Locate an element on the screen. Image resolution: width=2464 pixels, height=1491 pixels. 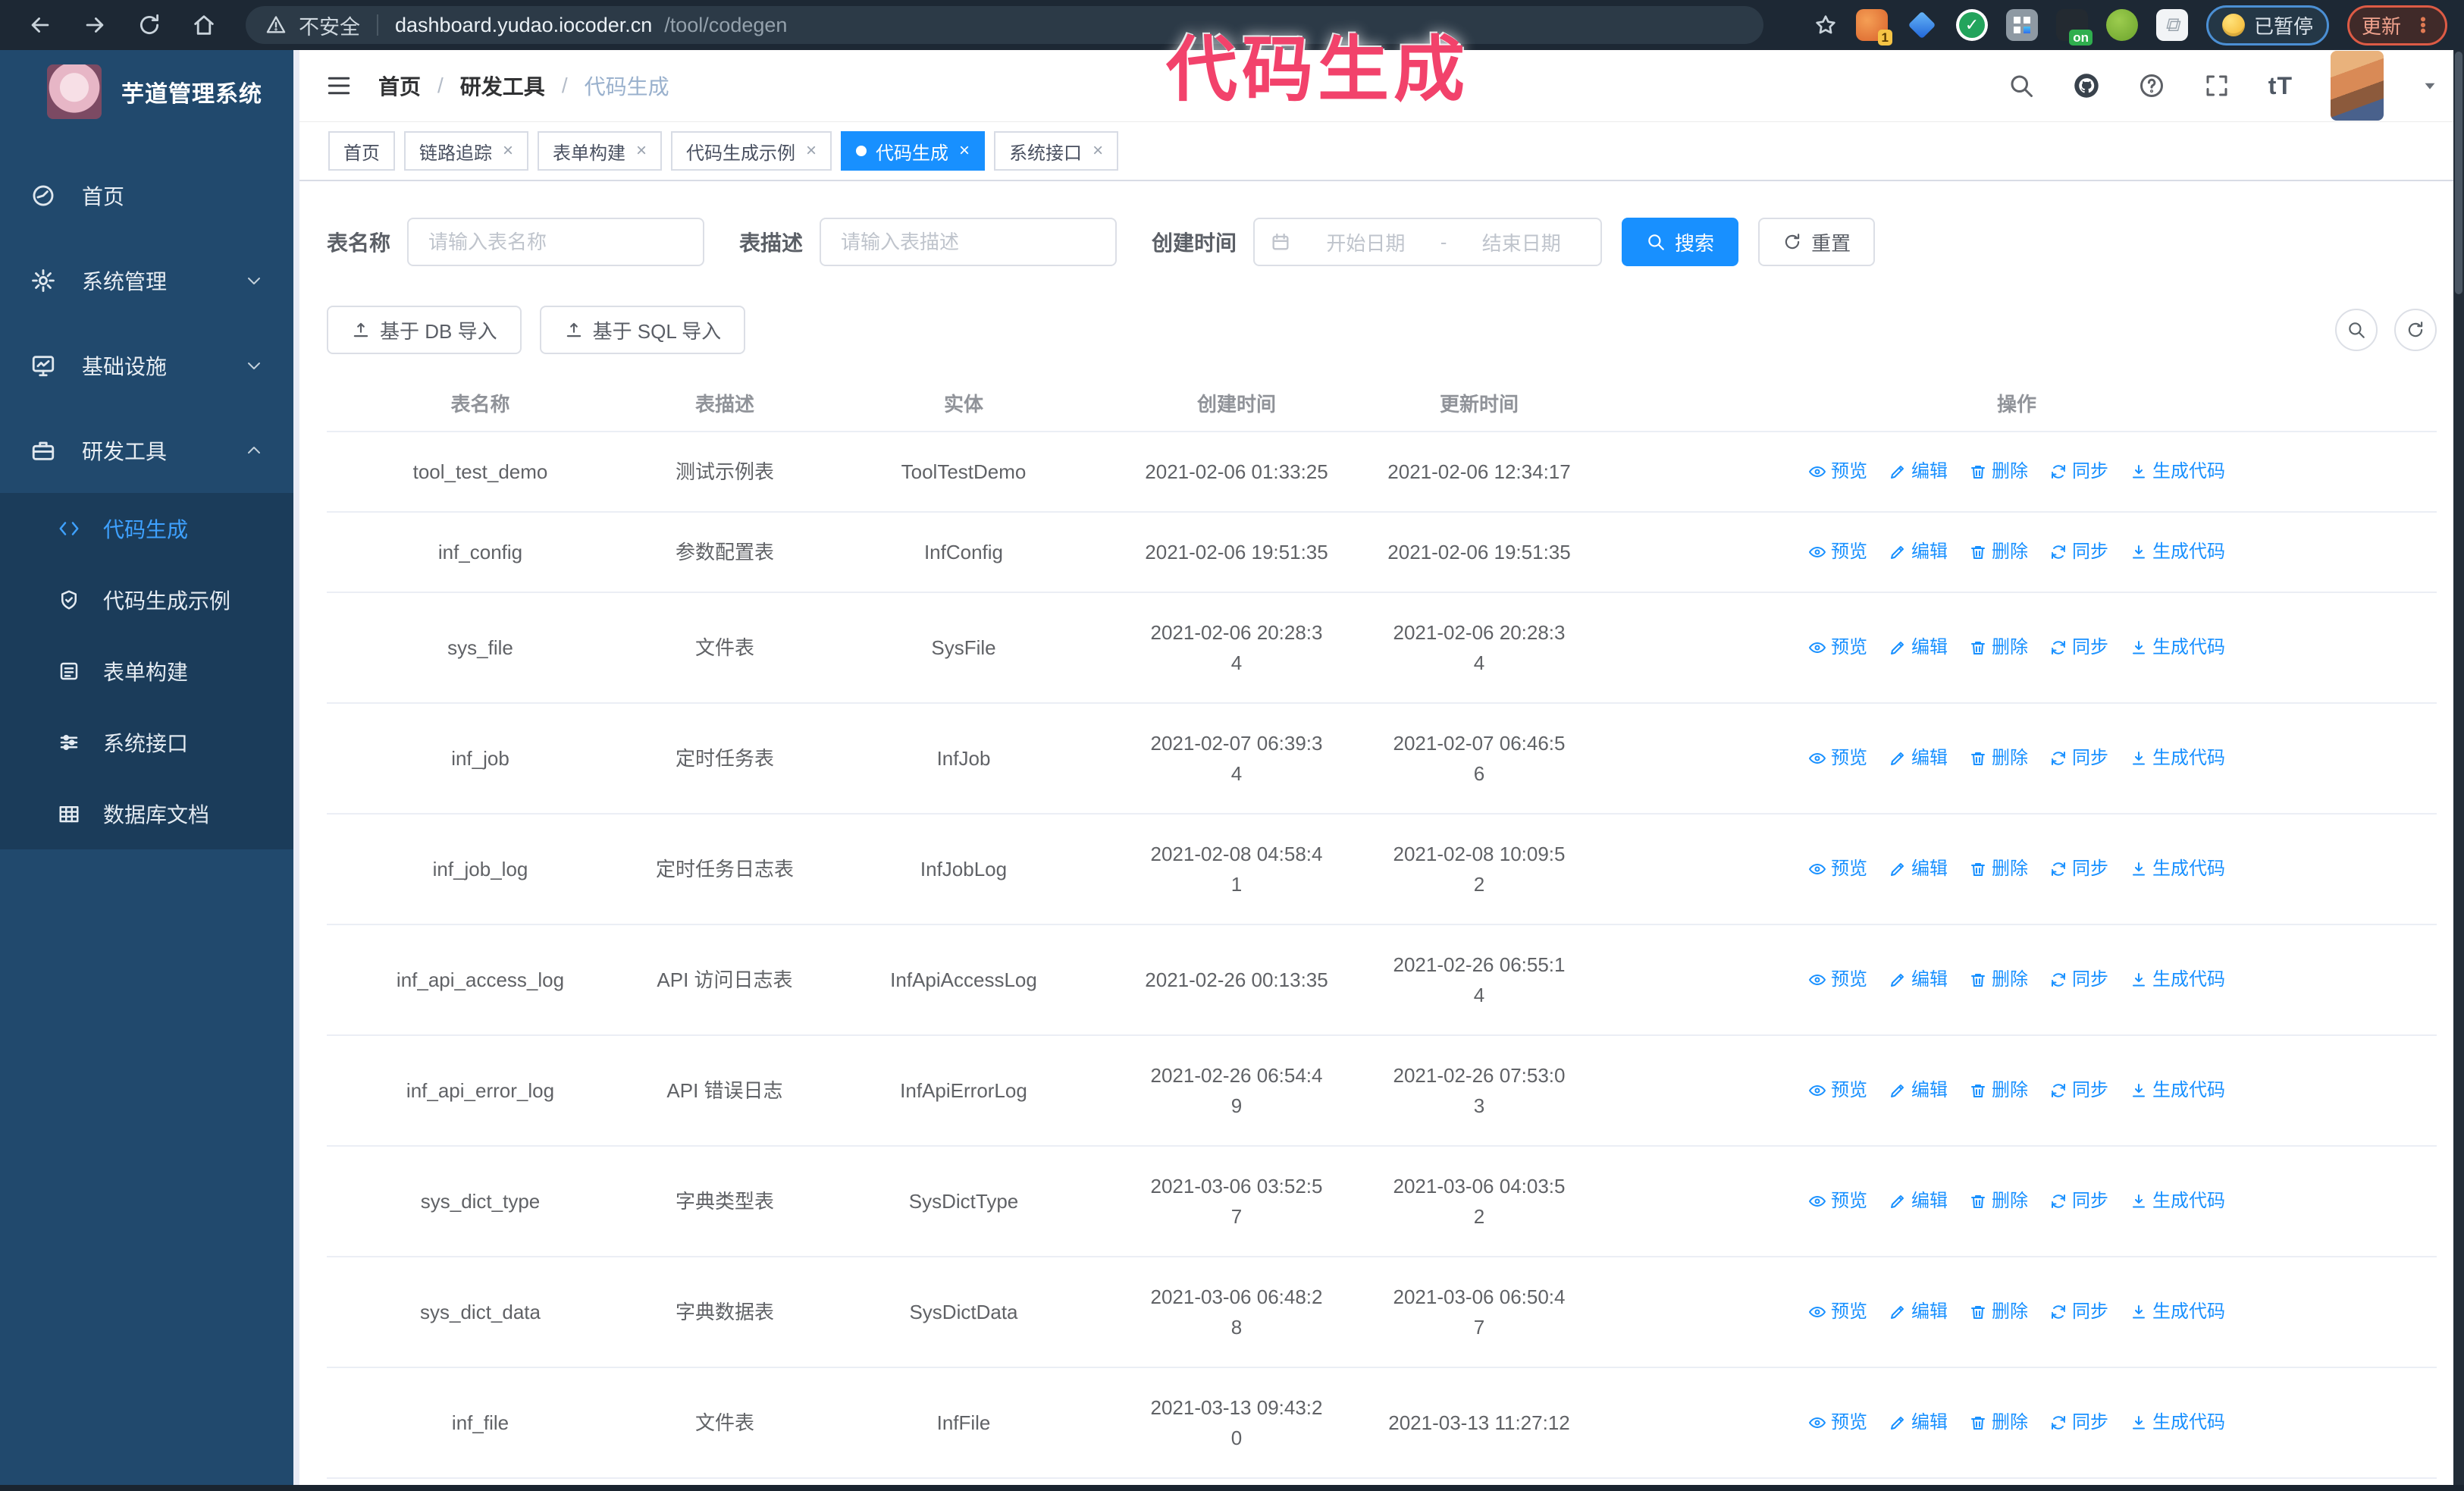
tab-代码生成: 代码生成 × is located at coordinates (914, 151).